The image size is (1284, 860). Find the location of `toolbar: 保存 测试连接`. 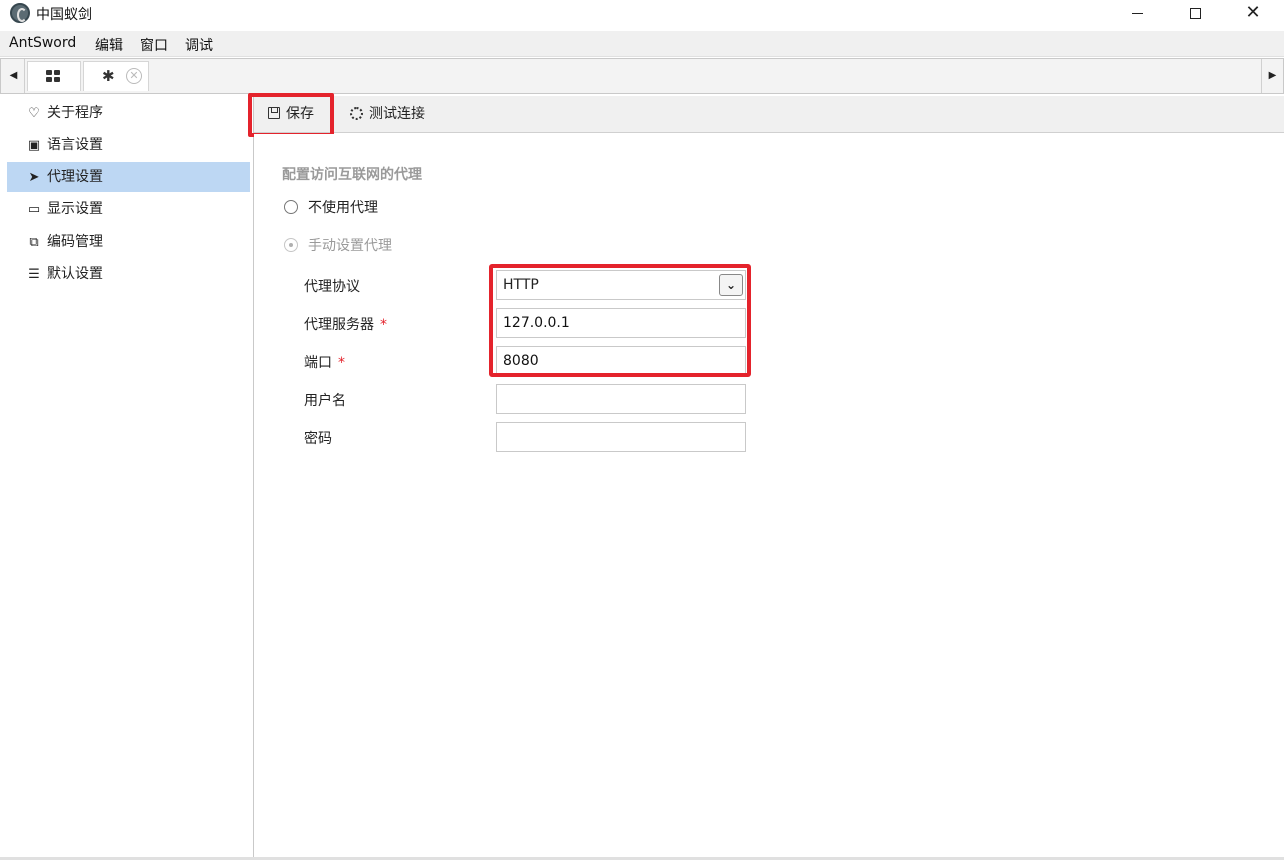

toolbar: 保存 测试连接 is located at coordinates (769, 114).